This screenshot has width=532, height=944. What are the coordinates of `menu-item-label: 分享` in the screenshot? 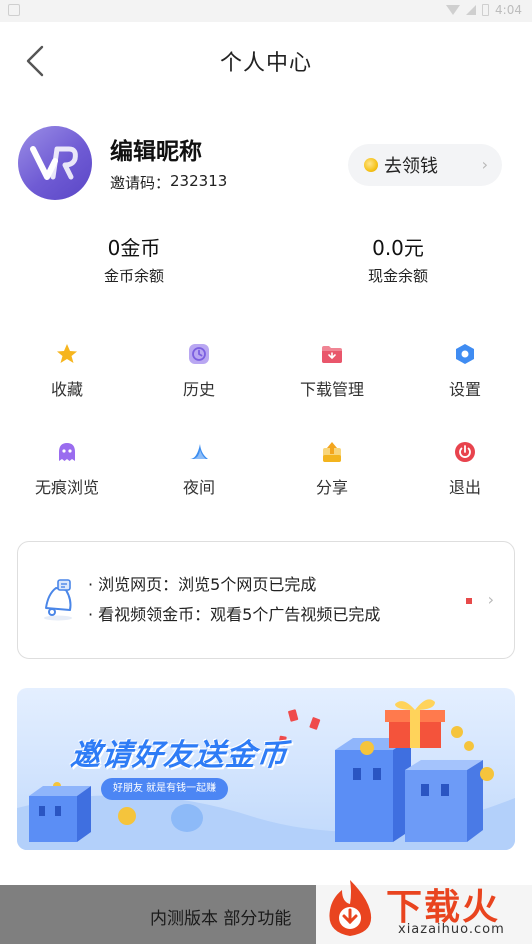 It's located at (331, 487).